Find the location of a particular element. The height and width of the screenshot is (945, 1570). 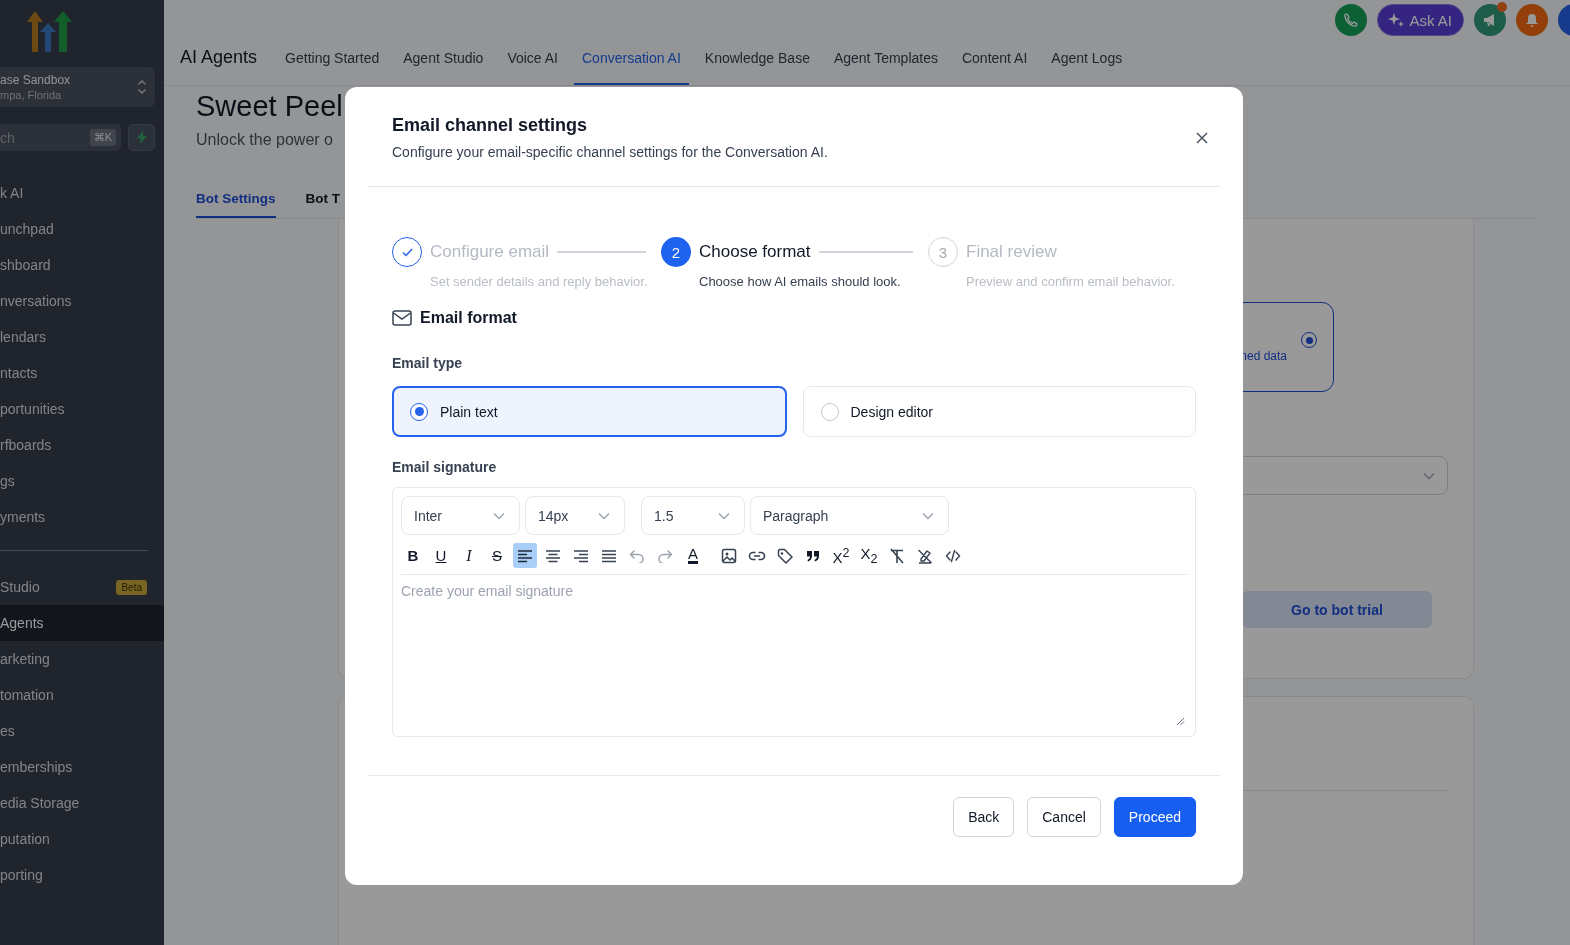

radio-option: Plain text is located at coordinates (589, 411).